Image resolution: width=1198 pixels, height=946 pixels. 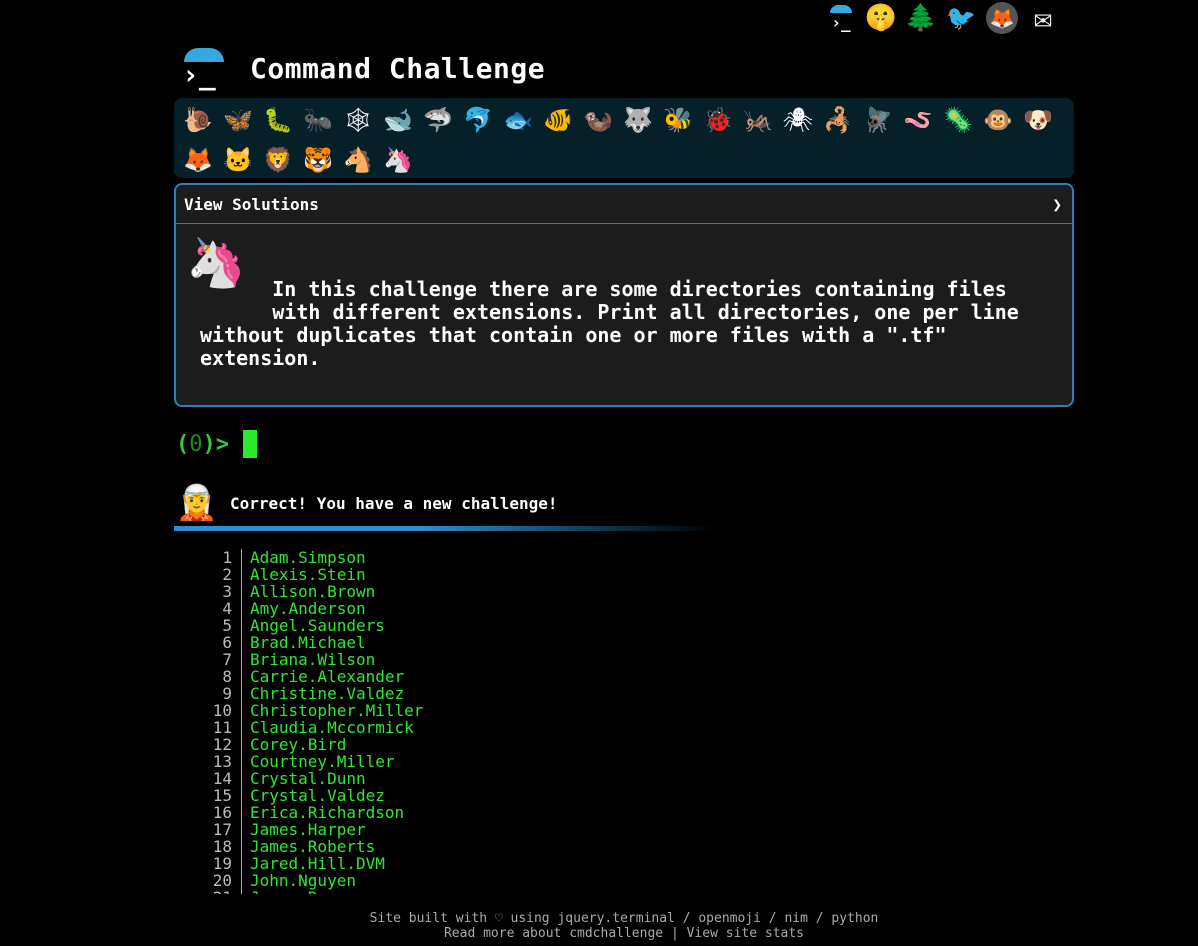 I want to click on prompt-count: 0, so click(x=196, y=444).